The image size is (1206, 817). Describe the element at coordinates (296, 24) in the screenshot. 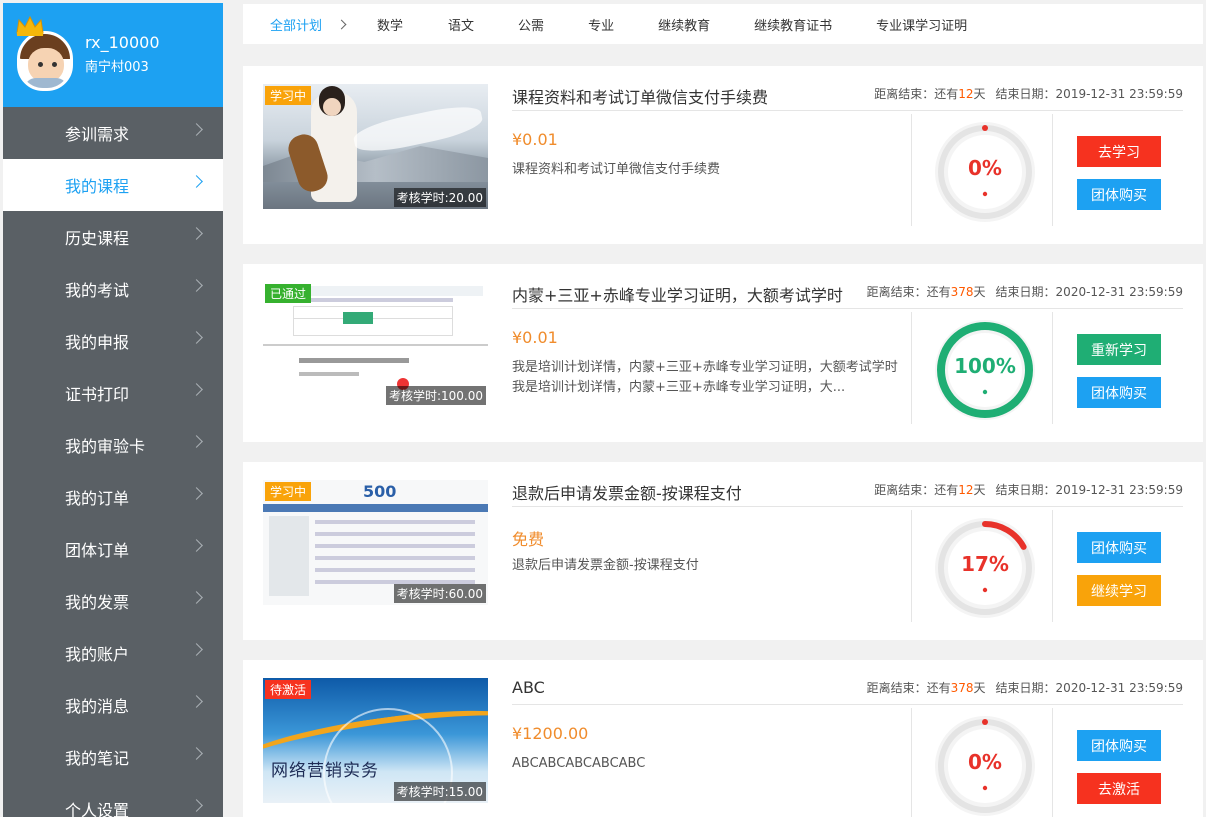

I see `nav-all-plans: 全部计划` at that location.